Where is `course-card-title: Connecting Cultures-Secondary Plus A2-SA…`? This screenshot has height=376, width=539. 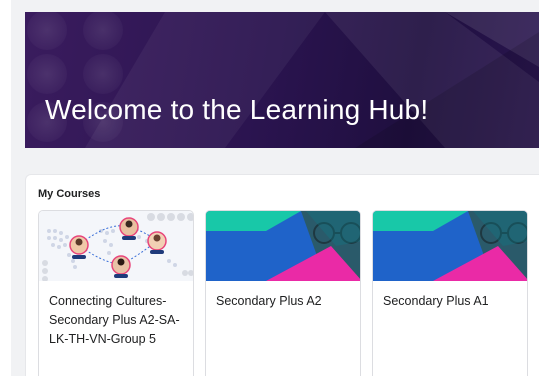 course-card-title: Connecting Cultures-Secondary Plus A2-SA… is located at coordinates (114, 320).